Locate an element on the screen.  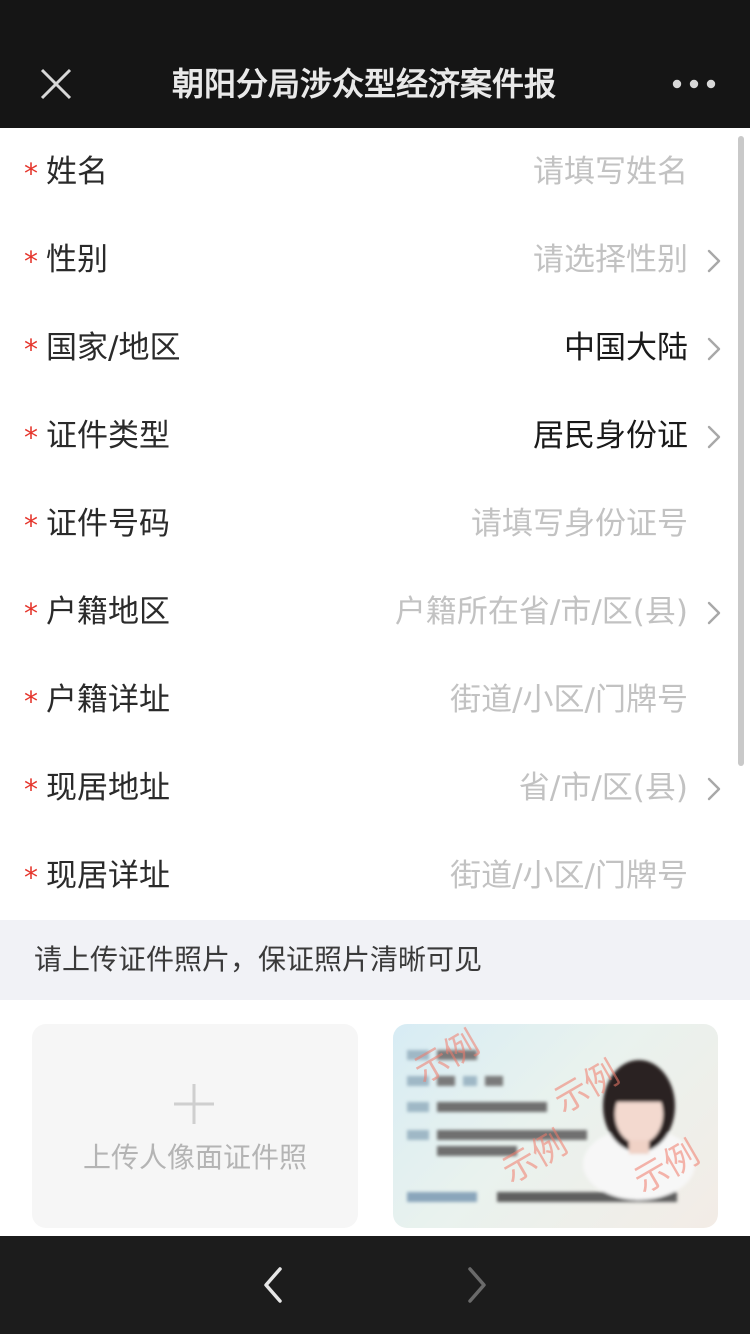
more-dots-icon is located at coordinates (694, 84).